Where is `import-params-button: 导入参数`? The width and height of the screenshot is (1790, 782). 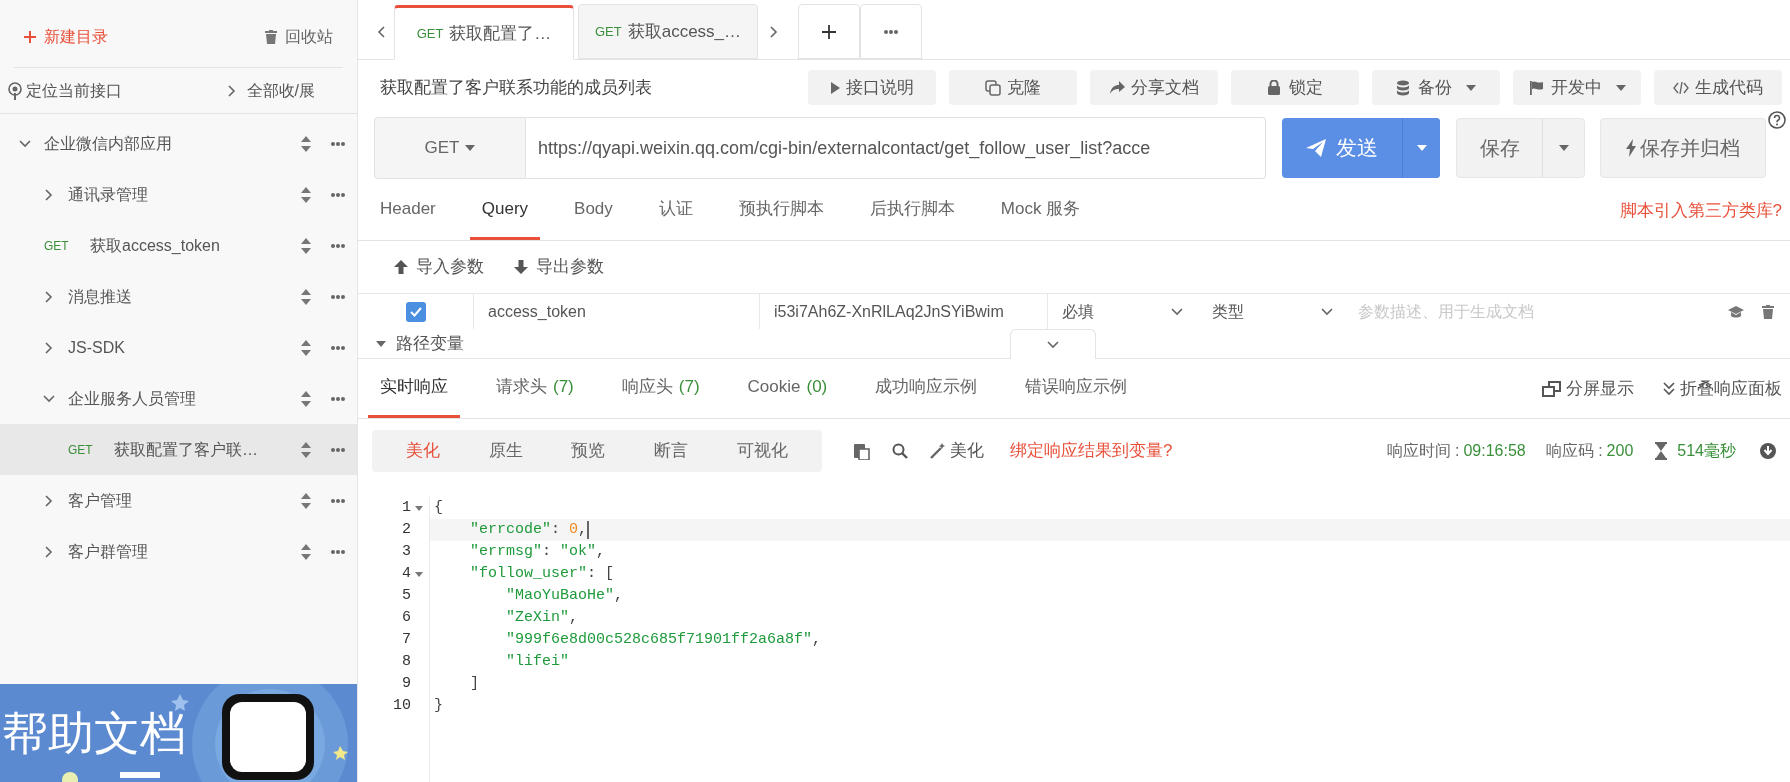 import-params-button: 导入参数 is located at coordinates (439, 267).